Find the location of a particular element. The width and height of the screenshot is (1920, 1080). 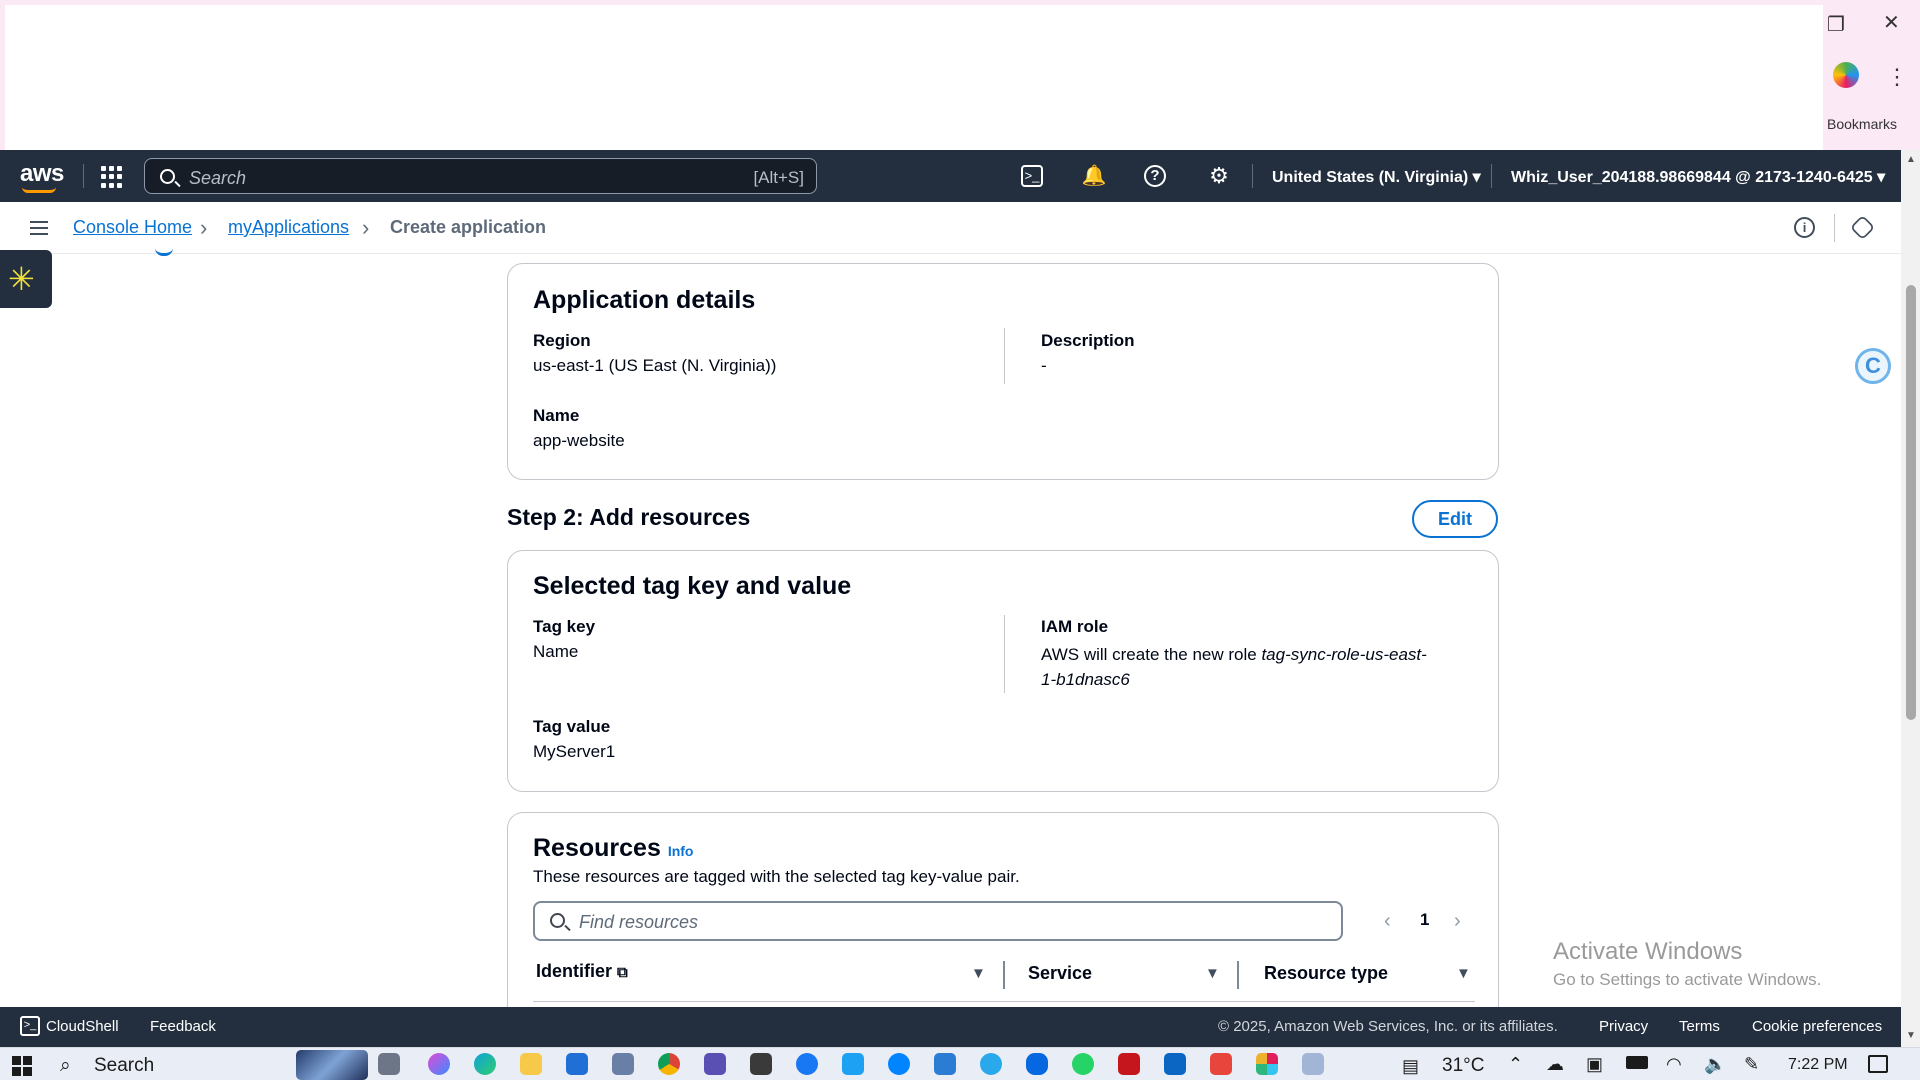

services-grid-icon is located at coordinates (112, 177).